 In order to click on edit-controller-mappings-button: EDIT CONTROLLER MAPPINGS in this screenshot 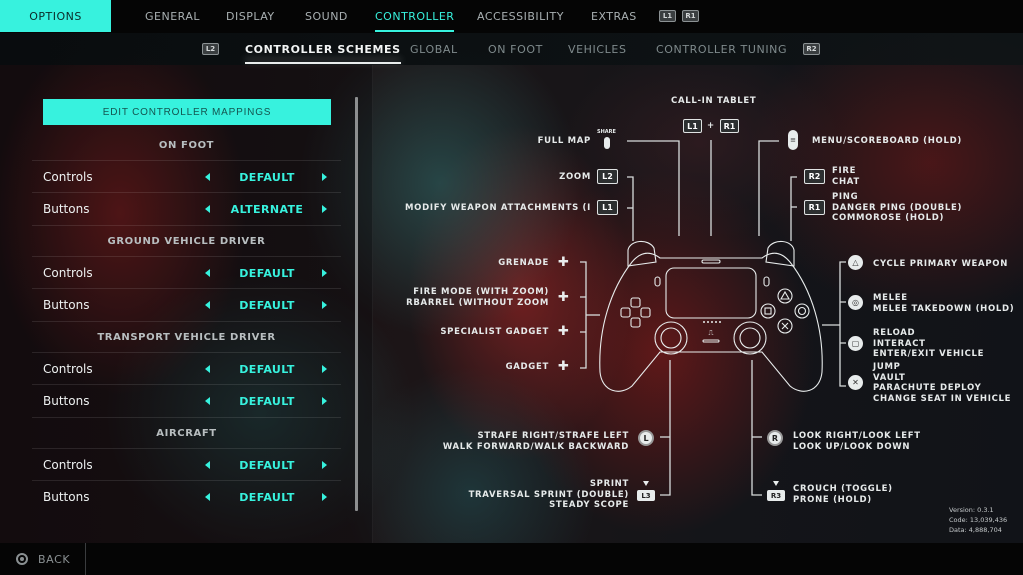, I will do `click(187, 112)`.